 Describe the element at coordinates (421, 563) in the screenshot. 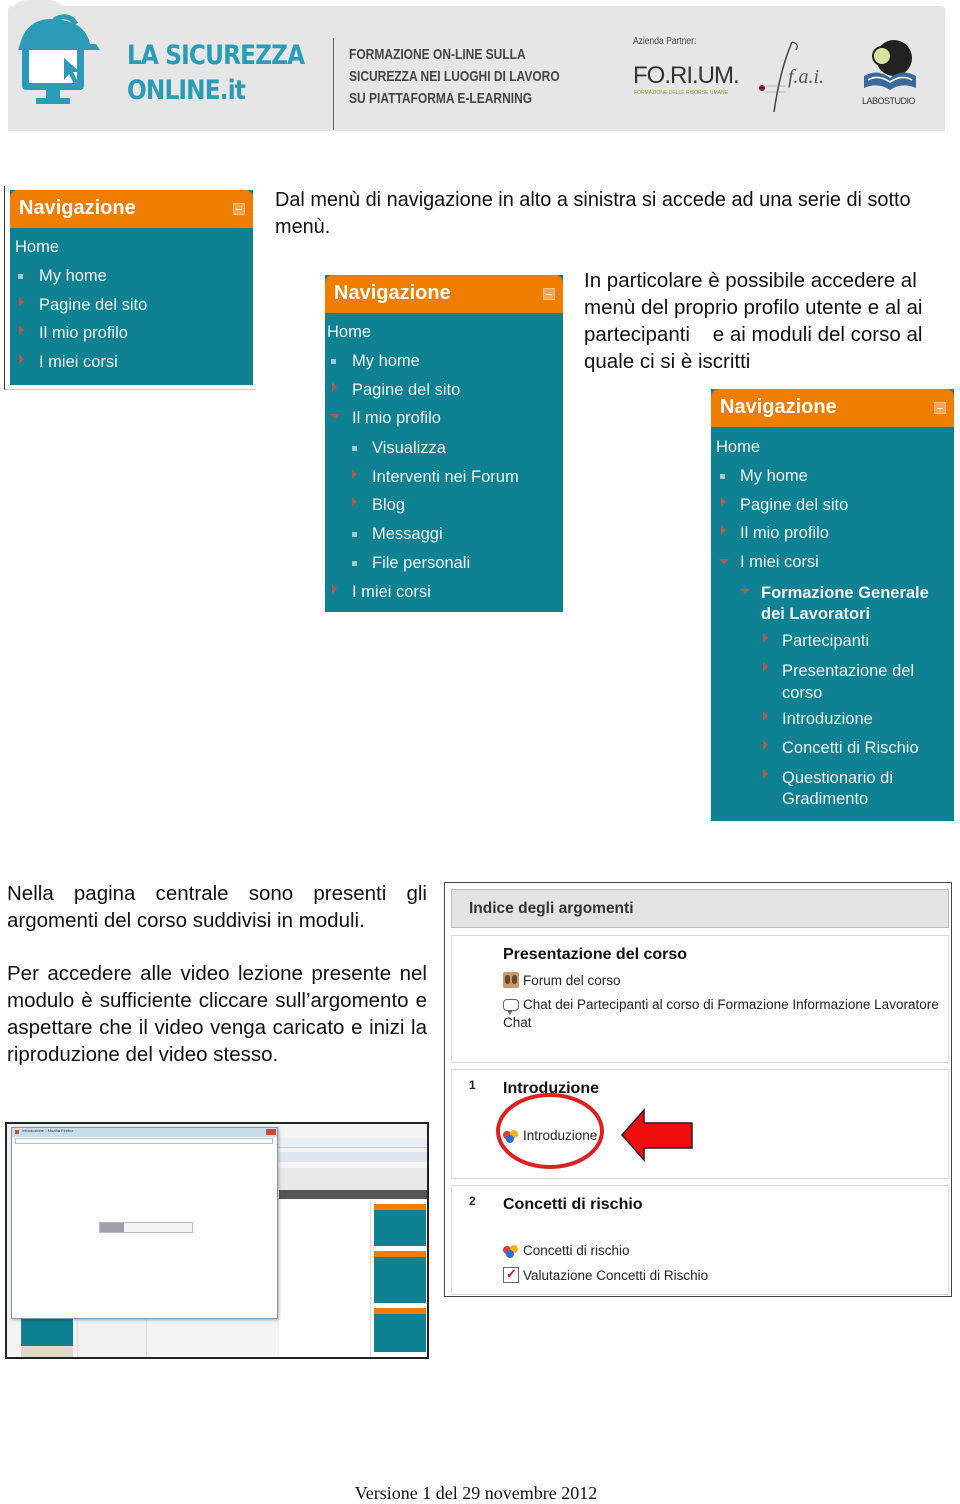

I see `nav-item-file-personali: File personali` at that location.